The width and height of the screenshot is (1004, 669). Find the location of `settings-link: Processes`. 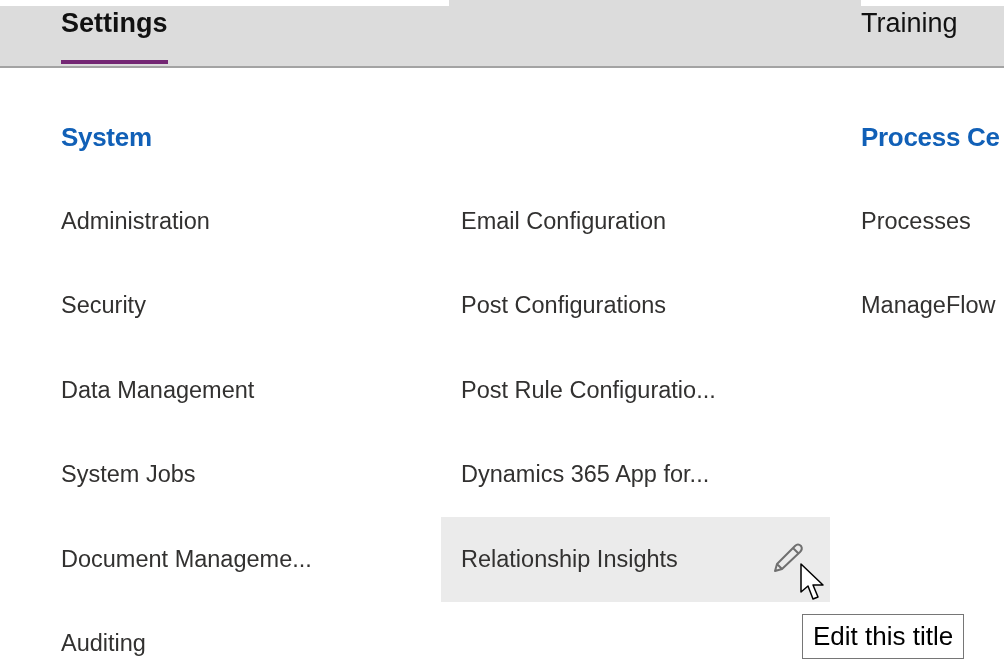

settings-link: Processes is located at coordinates (922, 221).